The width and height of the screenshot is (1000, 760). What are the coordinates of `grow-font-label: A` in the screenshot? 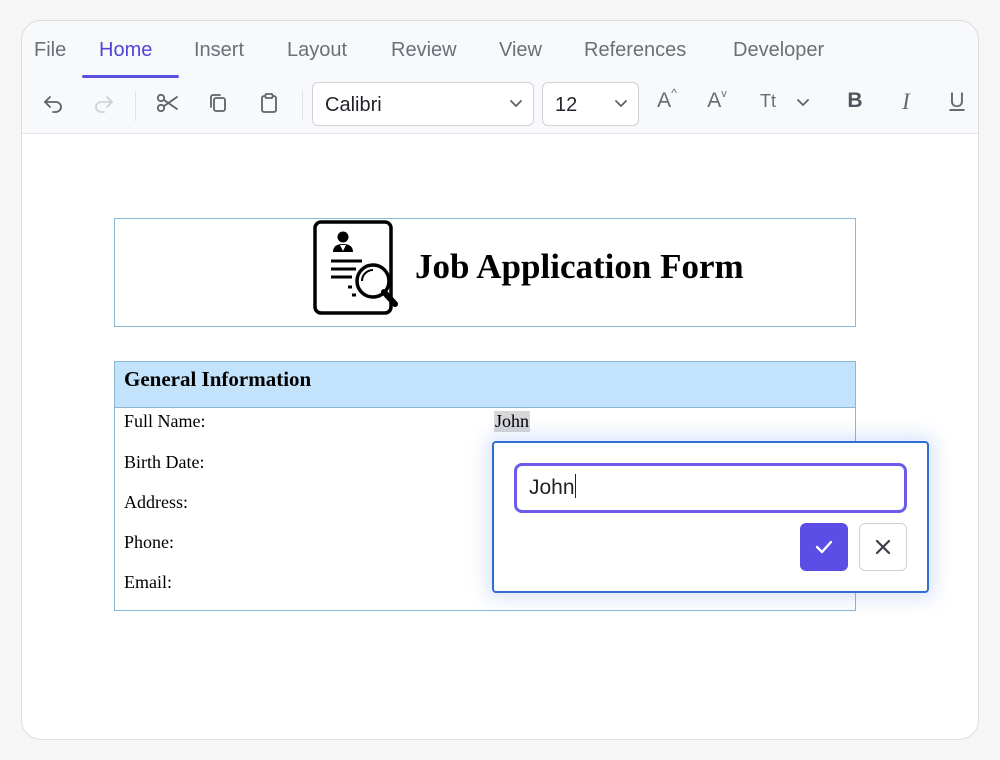 It's located at (664, 100).